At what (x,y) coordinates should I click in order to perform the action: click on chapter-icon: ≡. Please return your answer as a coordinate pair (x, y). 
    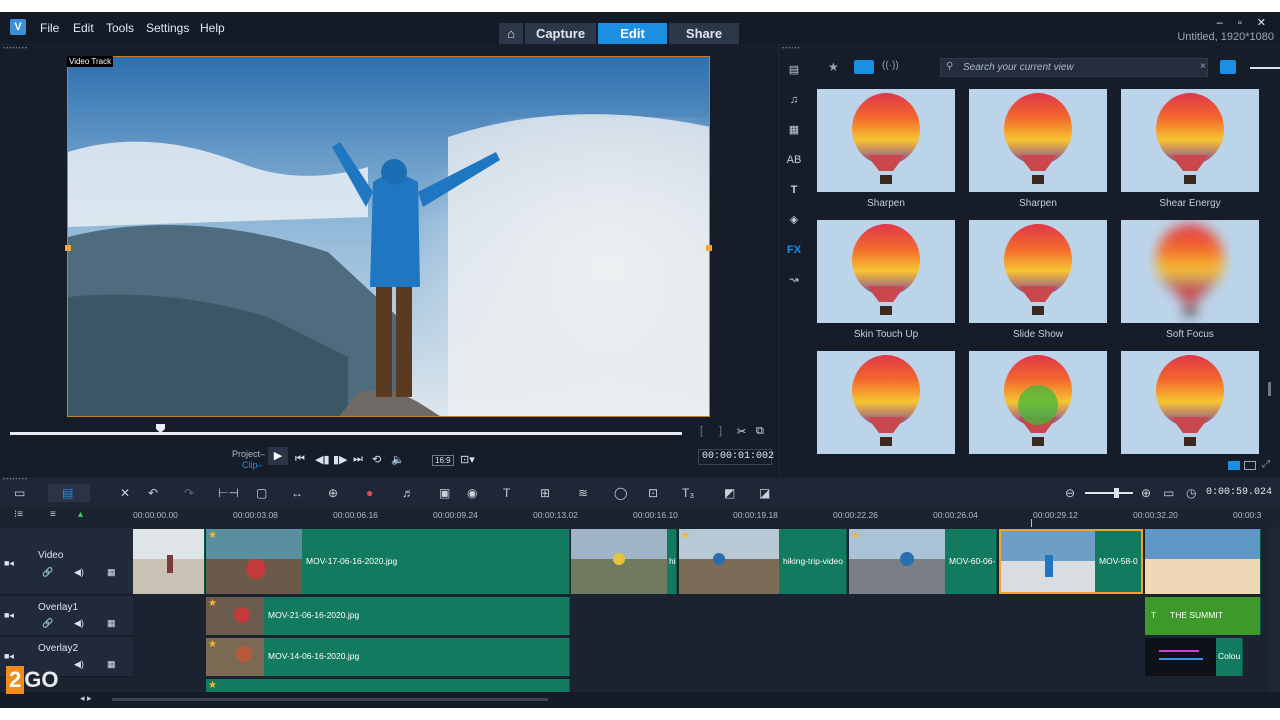
    Looking at the image, I should click on (53, 514).